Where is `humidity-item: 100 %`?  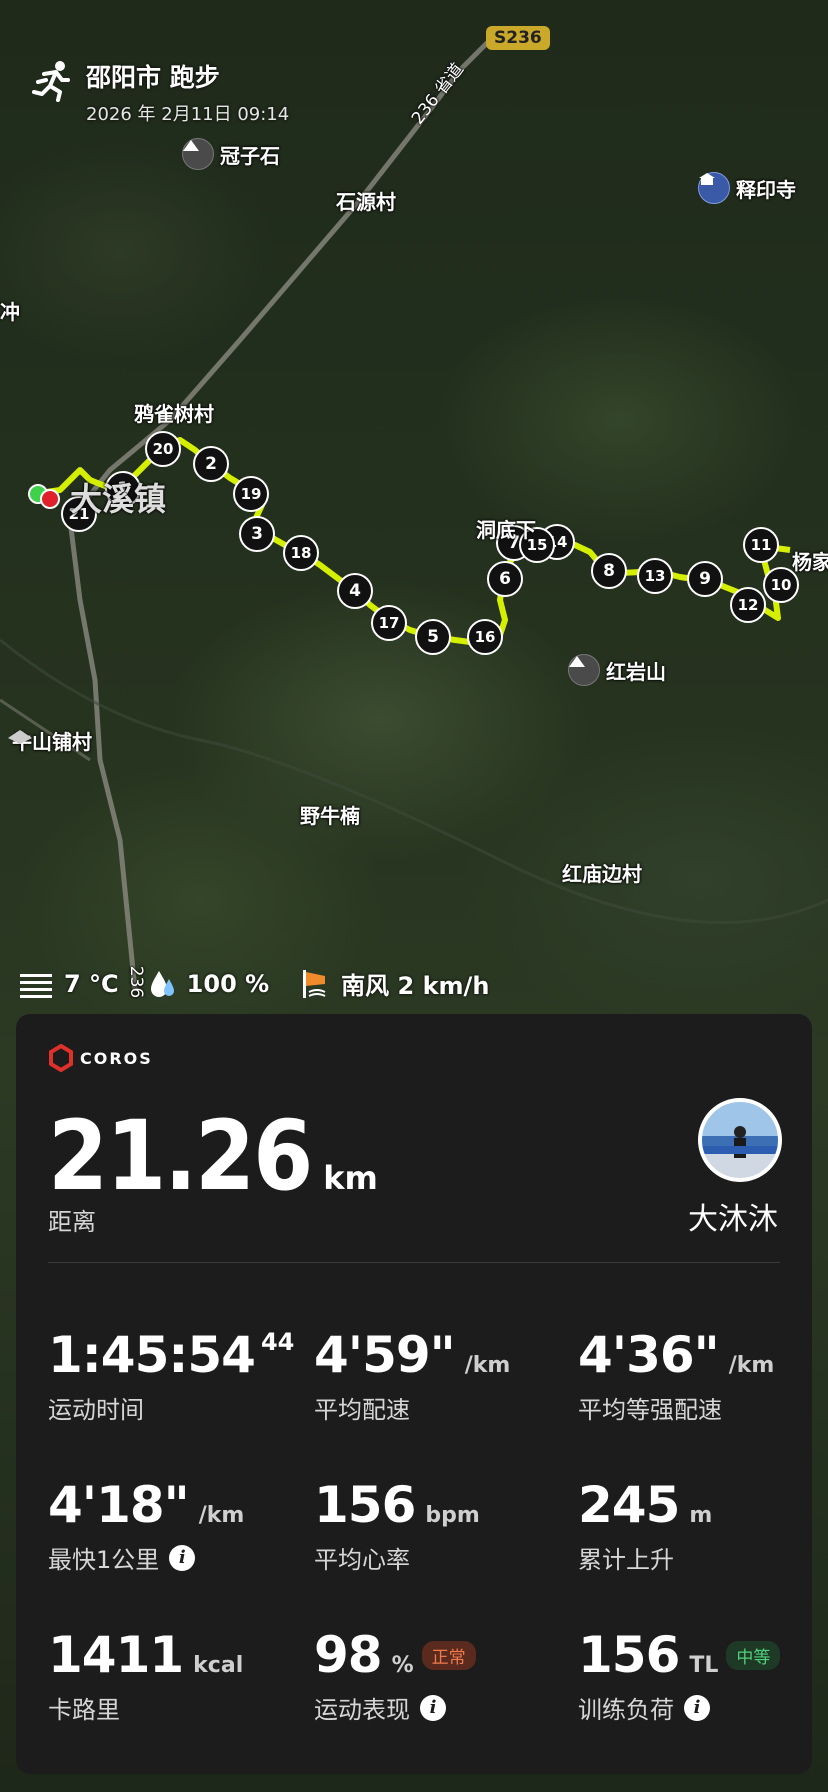
humidity-item: 100 % is located at coordinates (209, 984).